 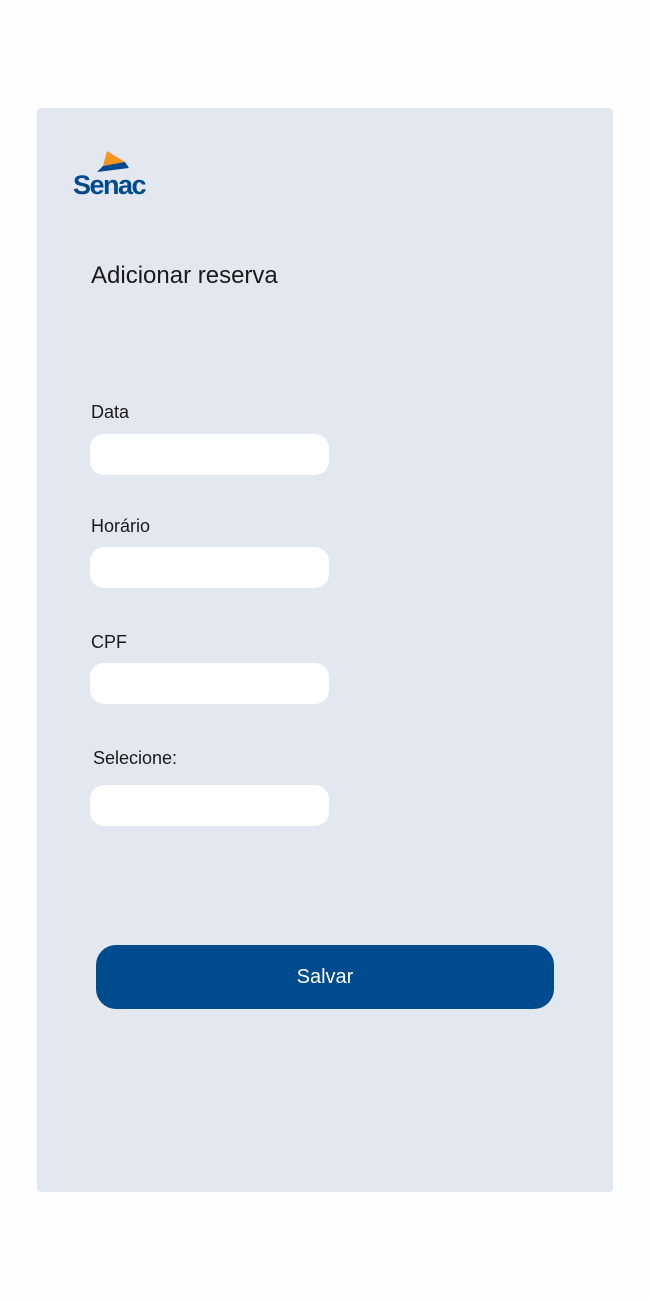 What do you see at coordinates (209, 567) in the screenshot?
I see `time-input` at bounding box center [209, 567].